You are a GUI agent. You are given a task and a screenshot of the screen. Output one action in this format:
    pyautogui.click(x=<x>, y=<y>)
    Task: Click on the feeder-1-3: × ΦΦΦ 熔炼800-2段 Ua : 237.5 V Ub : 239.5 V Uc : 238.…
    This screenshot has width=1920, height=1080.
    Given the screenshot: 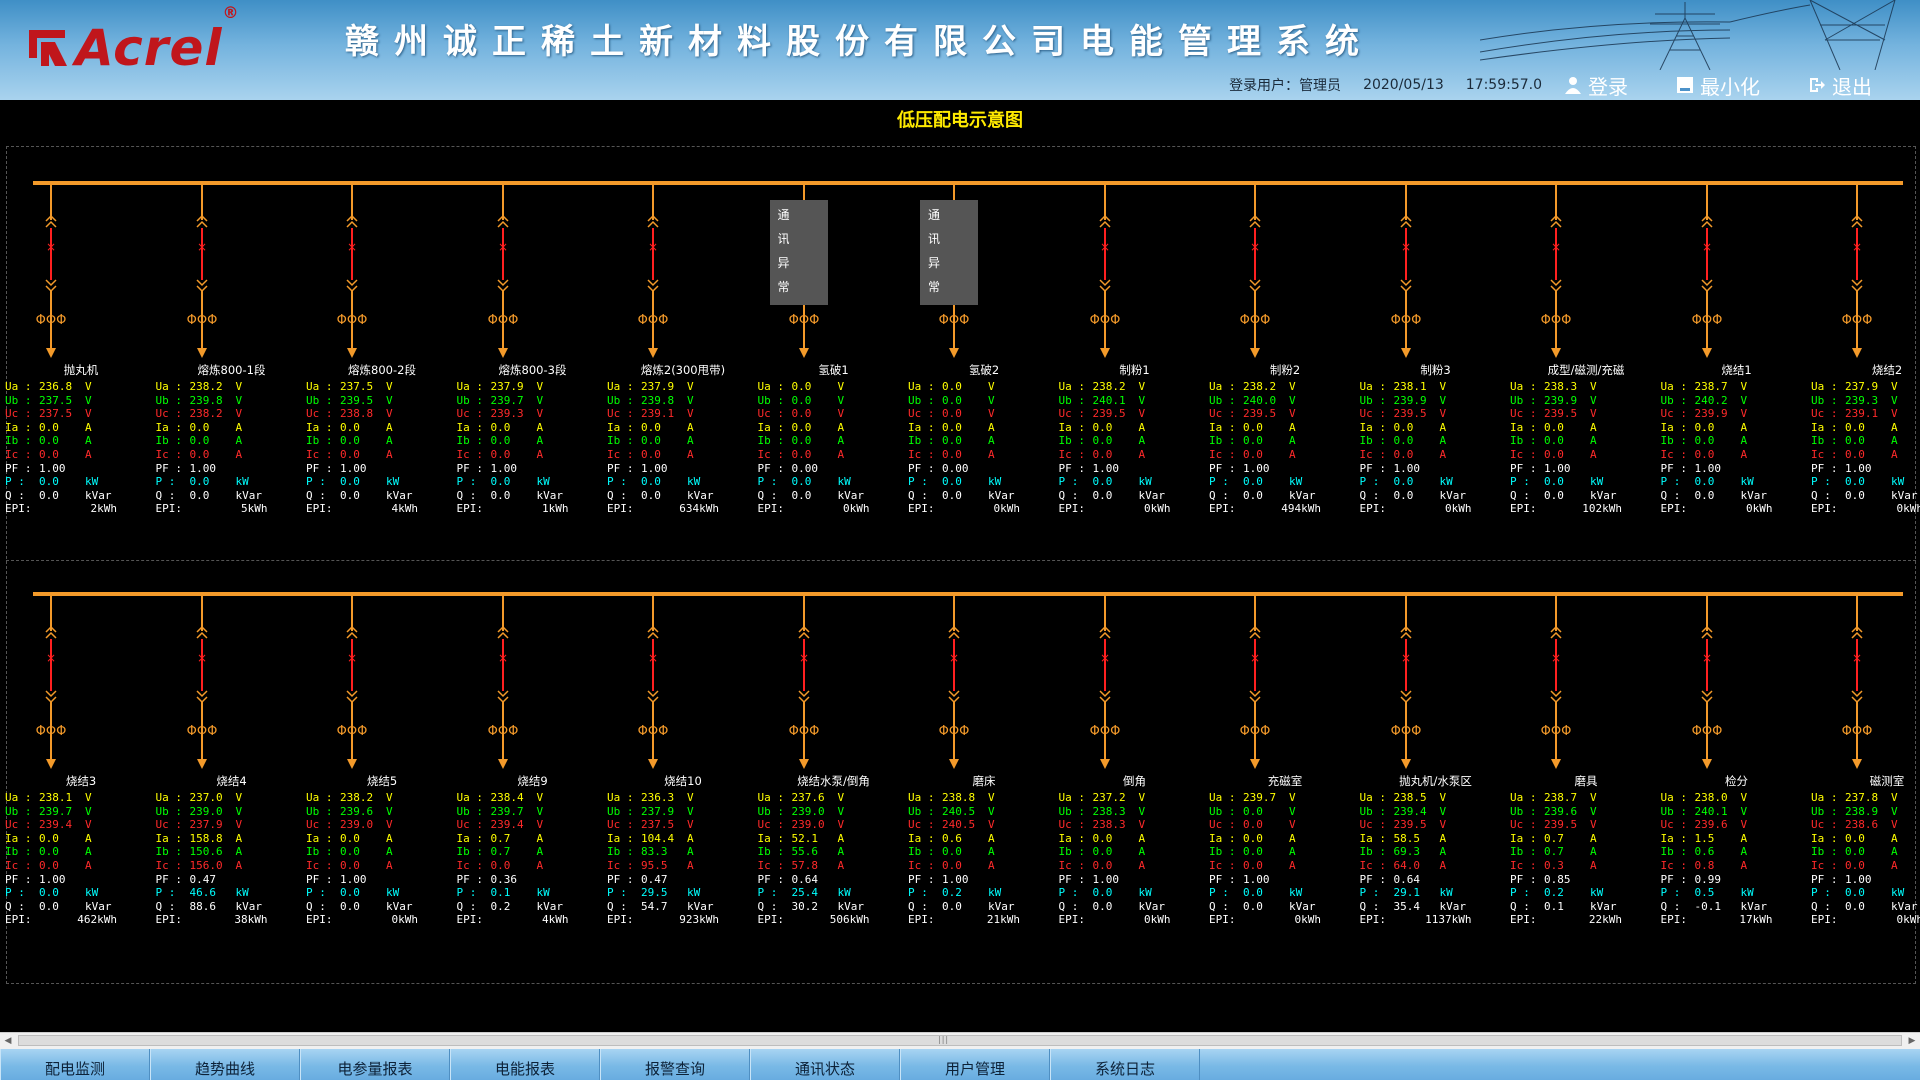 What is the action you would take?
    pyautogui.click(x=381, y=354)
    